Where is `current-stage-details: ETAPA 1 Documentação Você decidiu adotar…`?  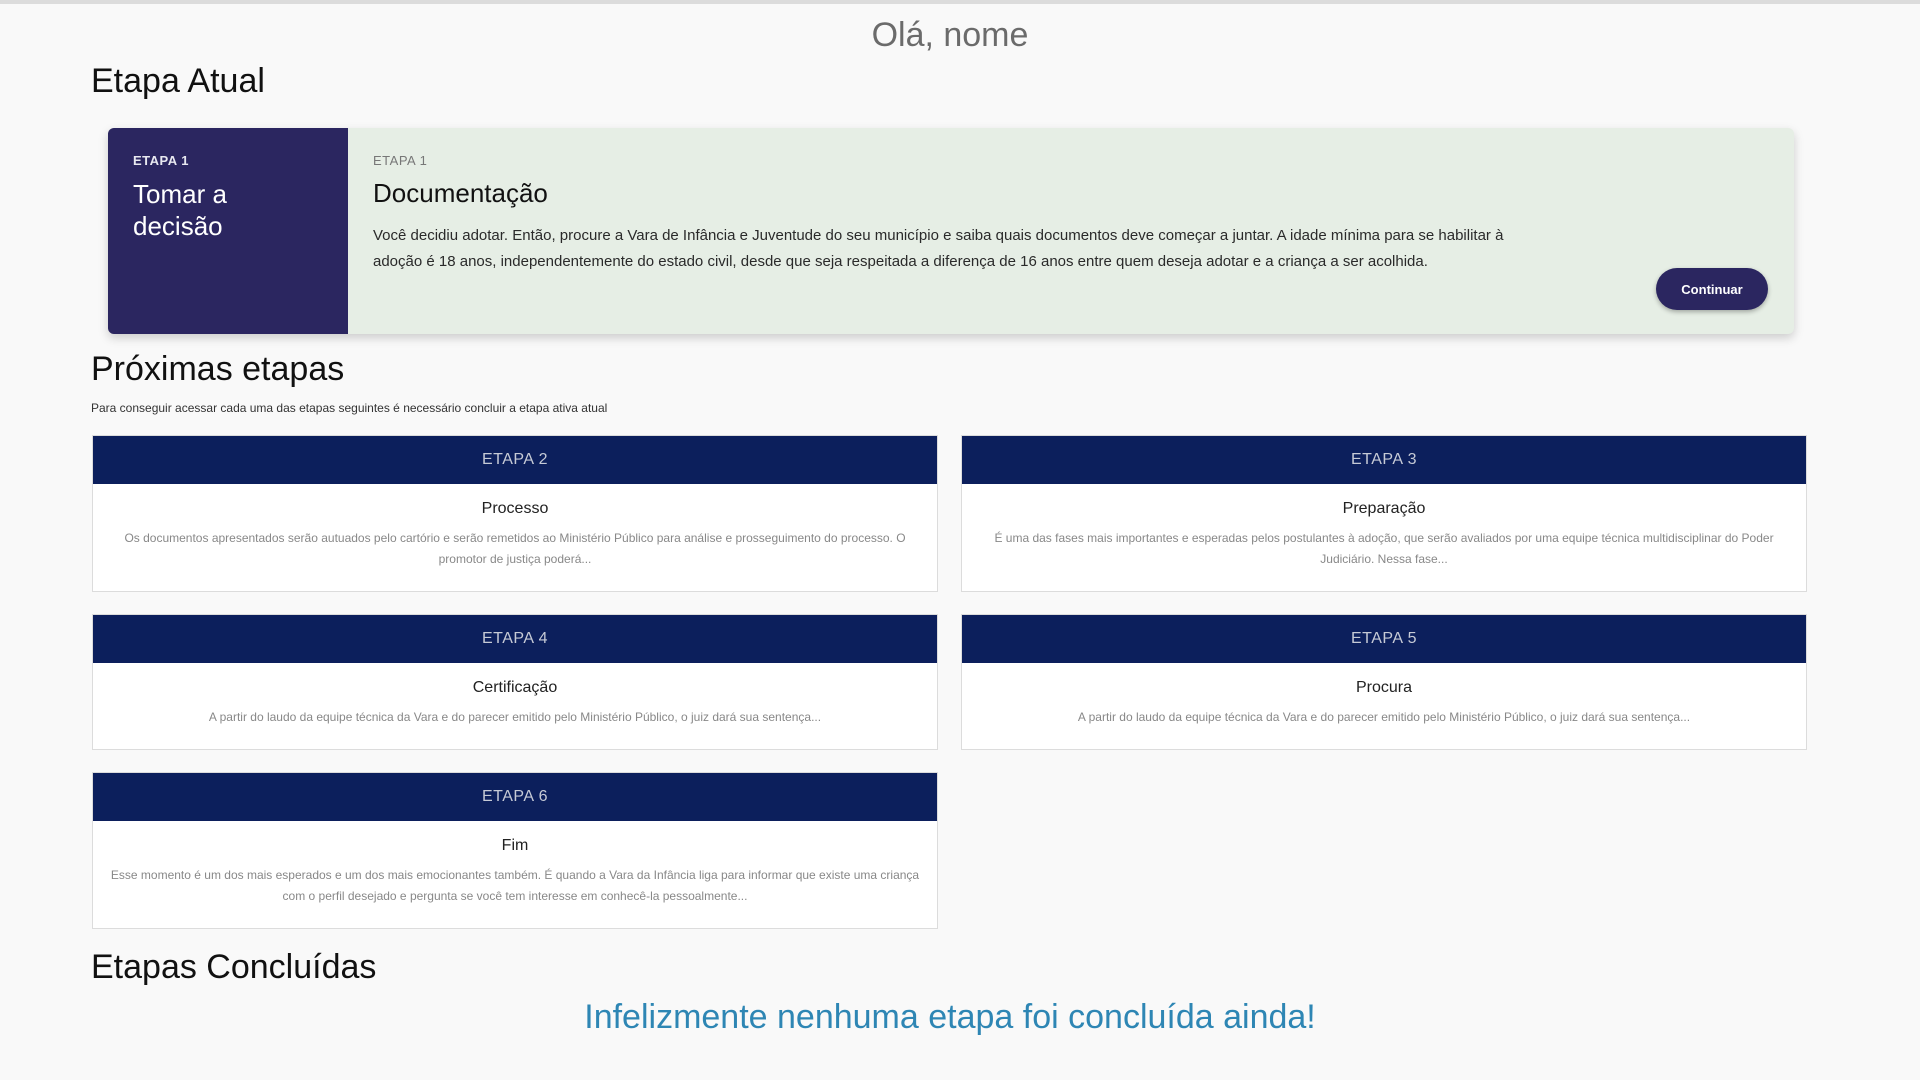
current-stage-details: ETAPA 1 Documentação Você decidiu adotar… is located at coordinates (1071, 231).